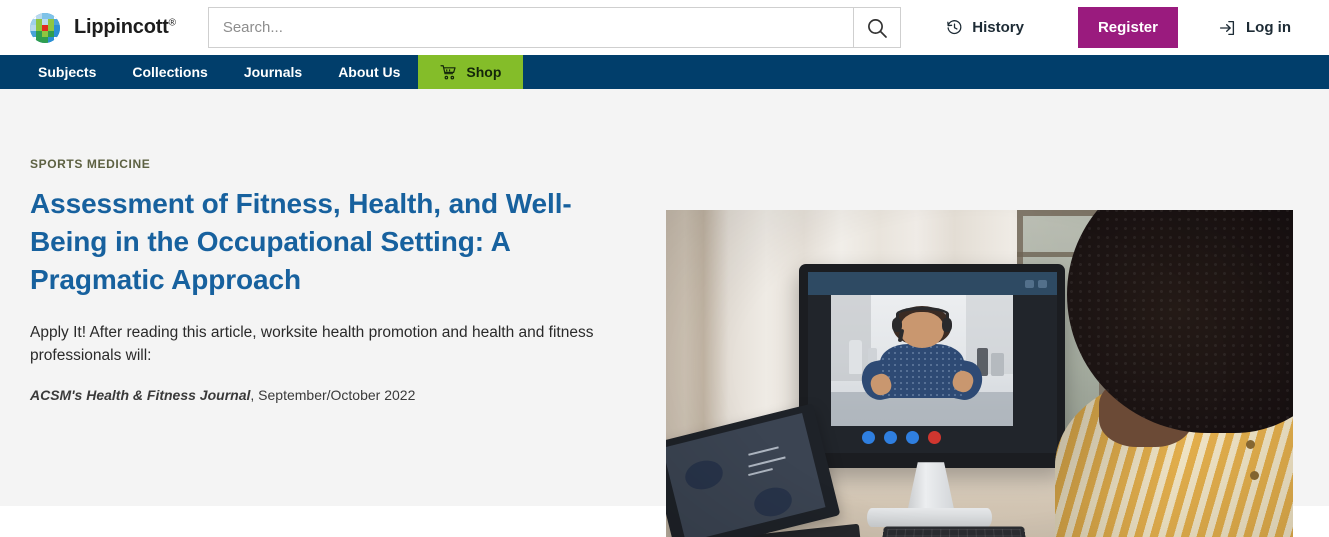  Describe the element at coordinates (484, 72) in the screenshot. I see `shop-label: Shop` at that location.